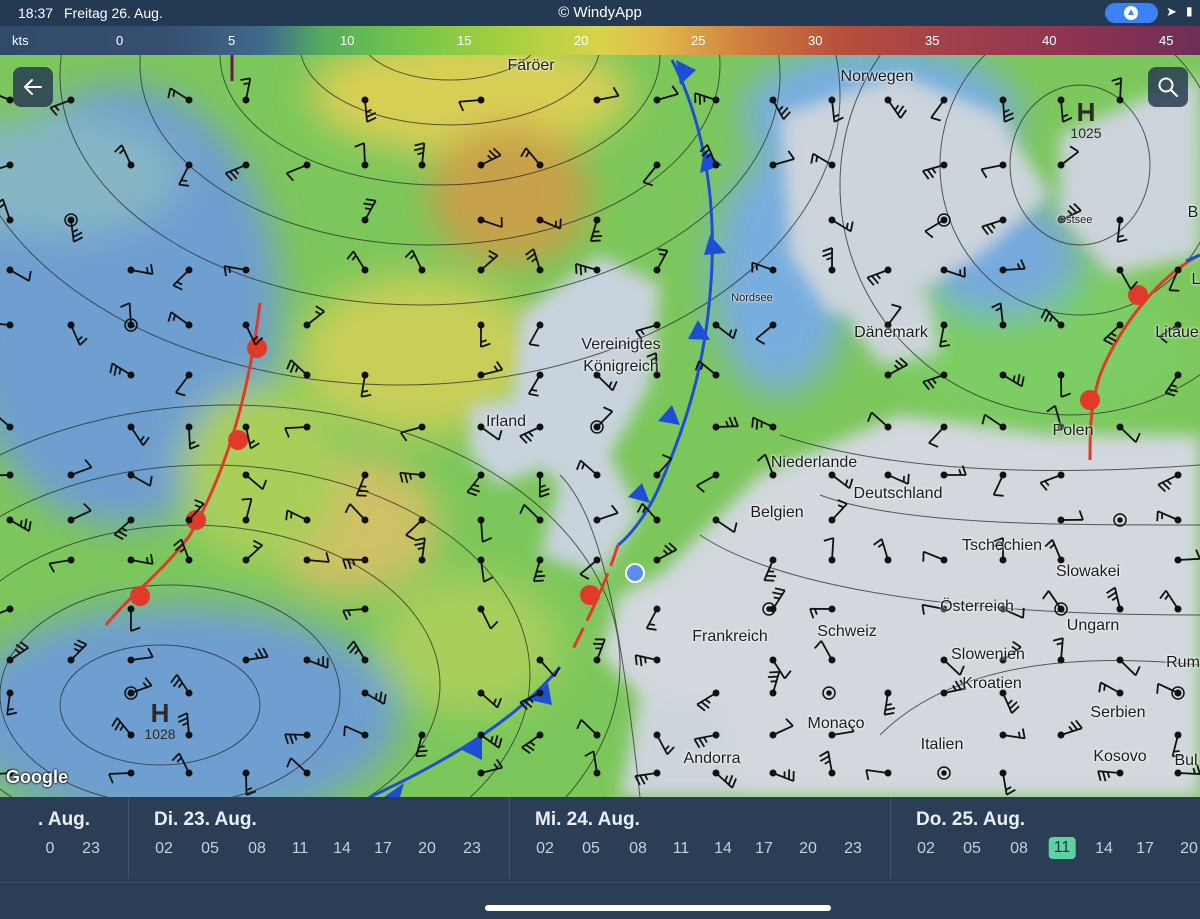 This screenshot has height=919, width=1200. I want to click on map-label-niederlande: Niederlande, so click(814, 462).